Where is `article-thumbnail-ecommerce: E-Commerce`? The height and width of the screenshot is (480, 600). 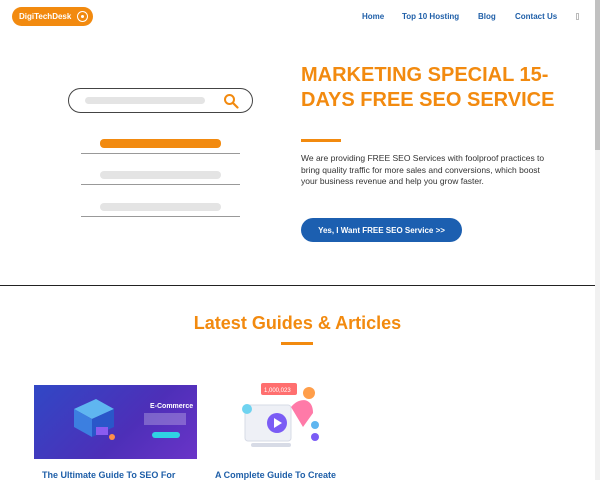
article-thumbnail-ecommerce: E-Commerce is located at coordinates (115, 418).